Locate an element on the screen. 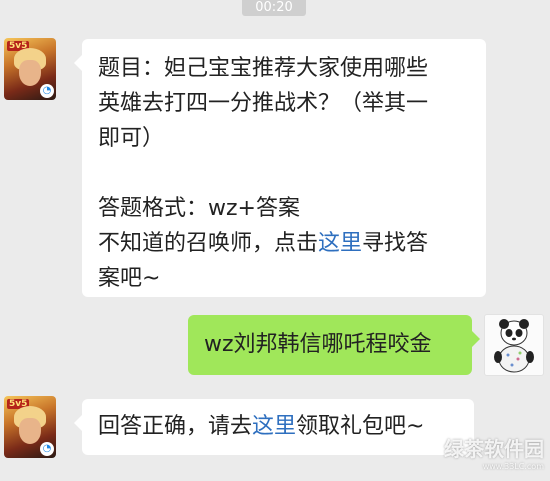  user-answer-text: wz刘邦韩信哪吒程咬金 is located at coordinates (318, 344).